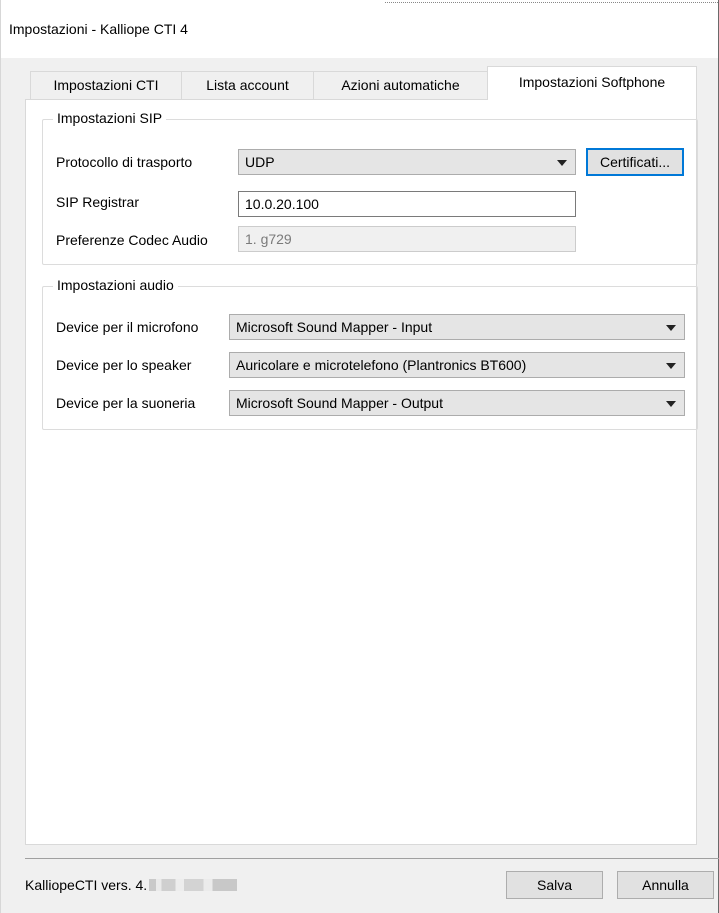 Image resolution: width=719 pixels, height=913 pixels. Describe the element at coordinates (334, 327) in the screenshot. I see `microphone-device-value: Microsoft Sound Mapper - Input` at that location.